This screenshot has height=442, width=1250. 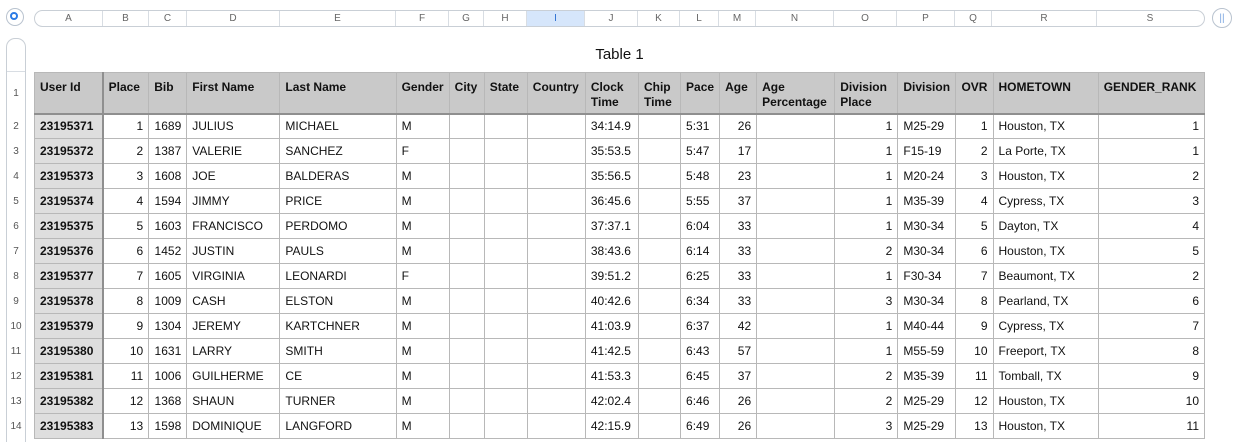 I want to click on table-cell: 6:25, so click(x=700, y=276).